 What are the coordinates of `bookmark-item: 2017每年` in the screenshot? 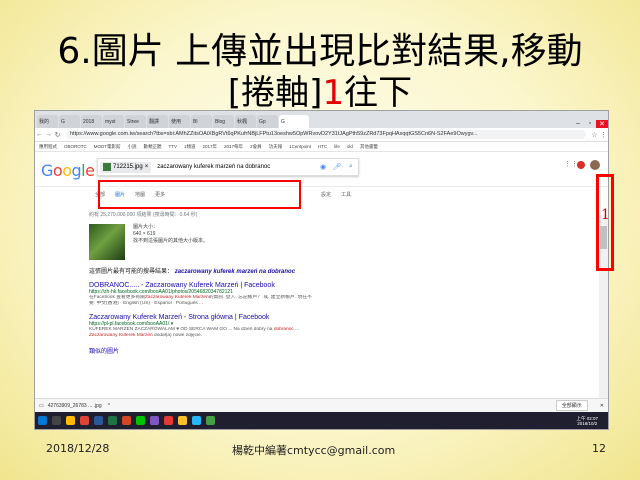 It's located at (233, 147).